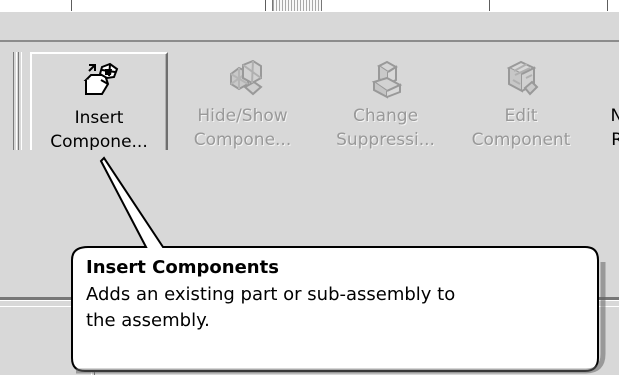  What do you see at coordinates (148, 320) in the screenshot?
I see `tooltip-body-line-2: the assembly.` at bounding box center [148, 320].